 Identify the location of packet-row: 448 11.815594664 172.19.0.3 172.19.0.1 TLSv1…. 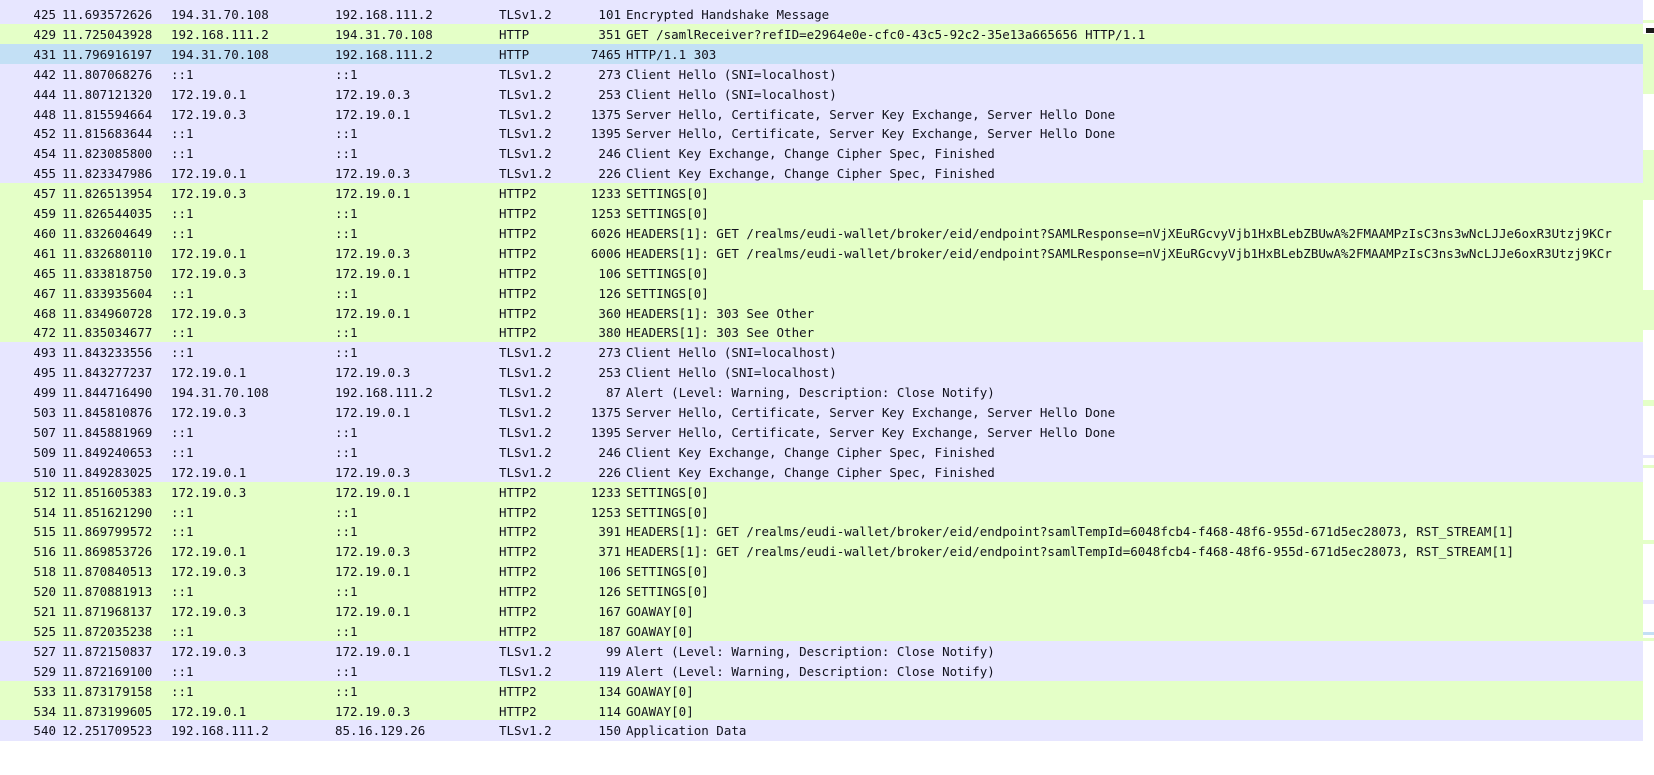
(821, 114).